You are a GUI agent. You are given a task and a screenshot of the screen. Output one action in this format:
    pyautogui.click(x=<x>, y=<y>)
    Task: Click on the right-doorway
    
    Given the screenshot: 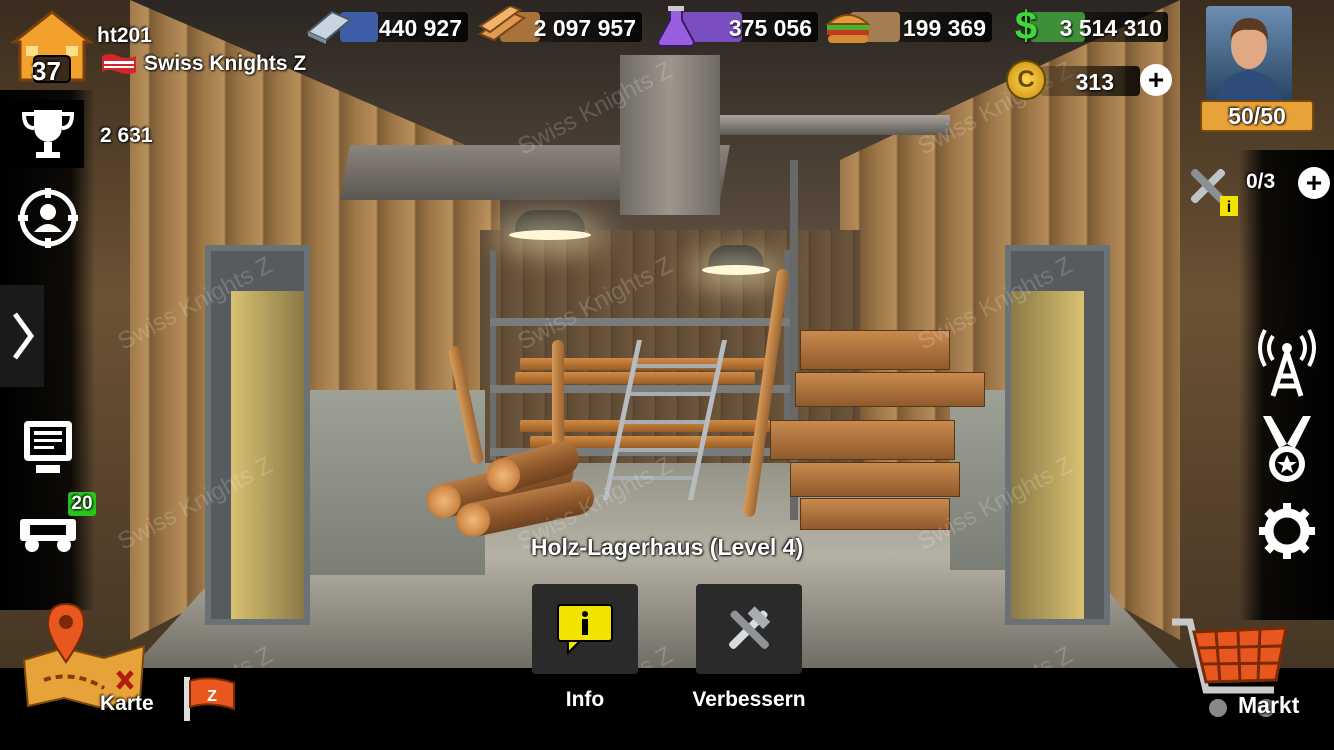 What is the action you would take?
    pyautogui.click(x=1057, y=435)
    